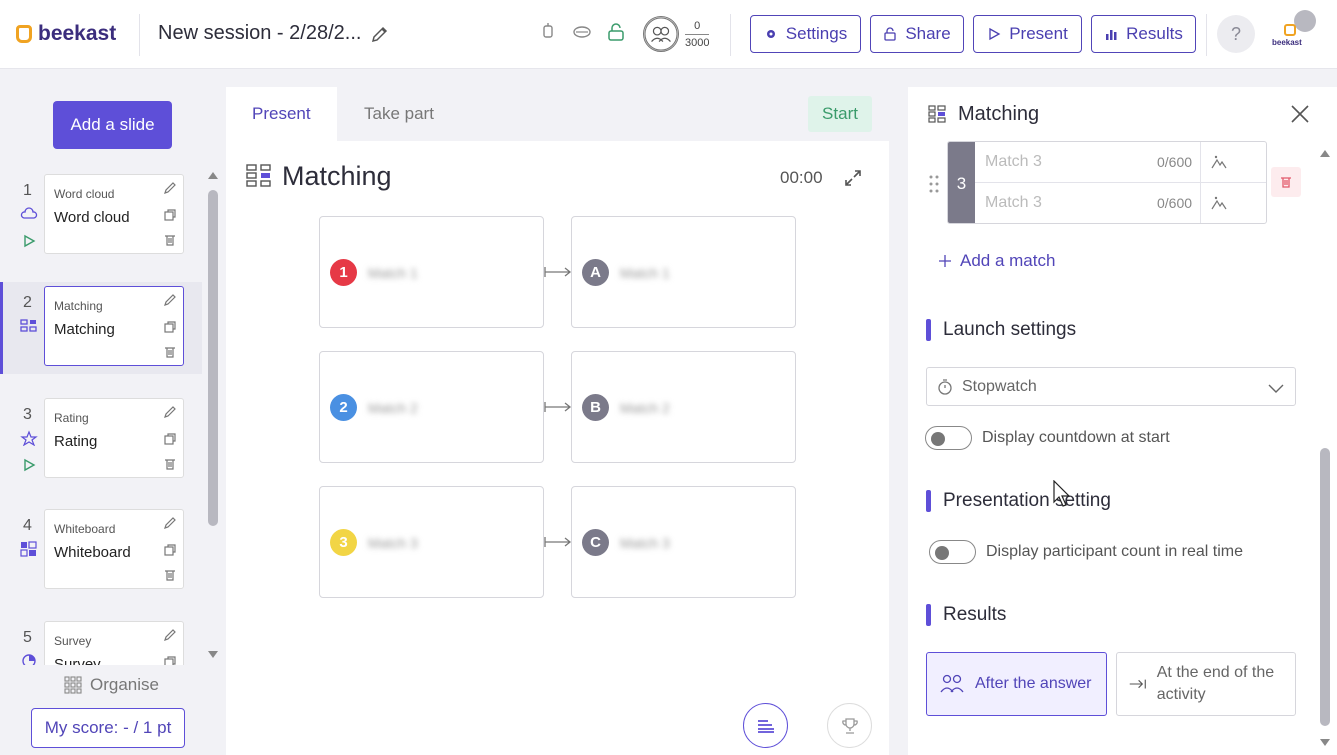 This screenshot has height=755, width=1337. I want to click on arrow-to-end-icon, so click(1137, 684).